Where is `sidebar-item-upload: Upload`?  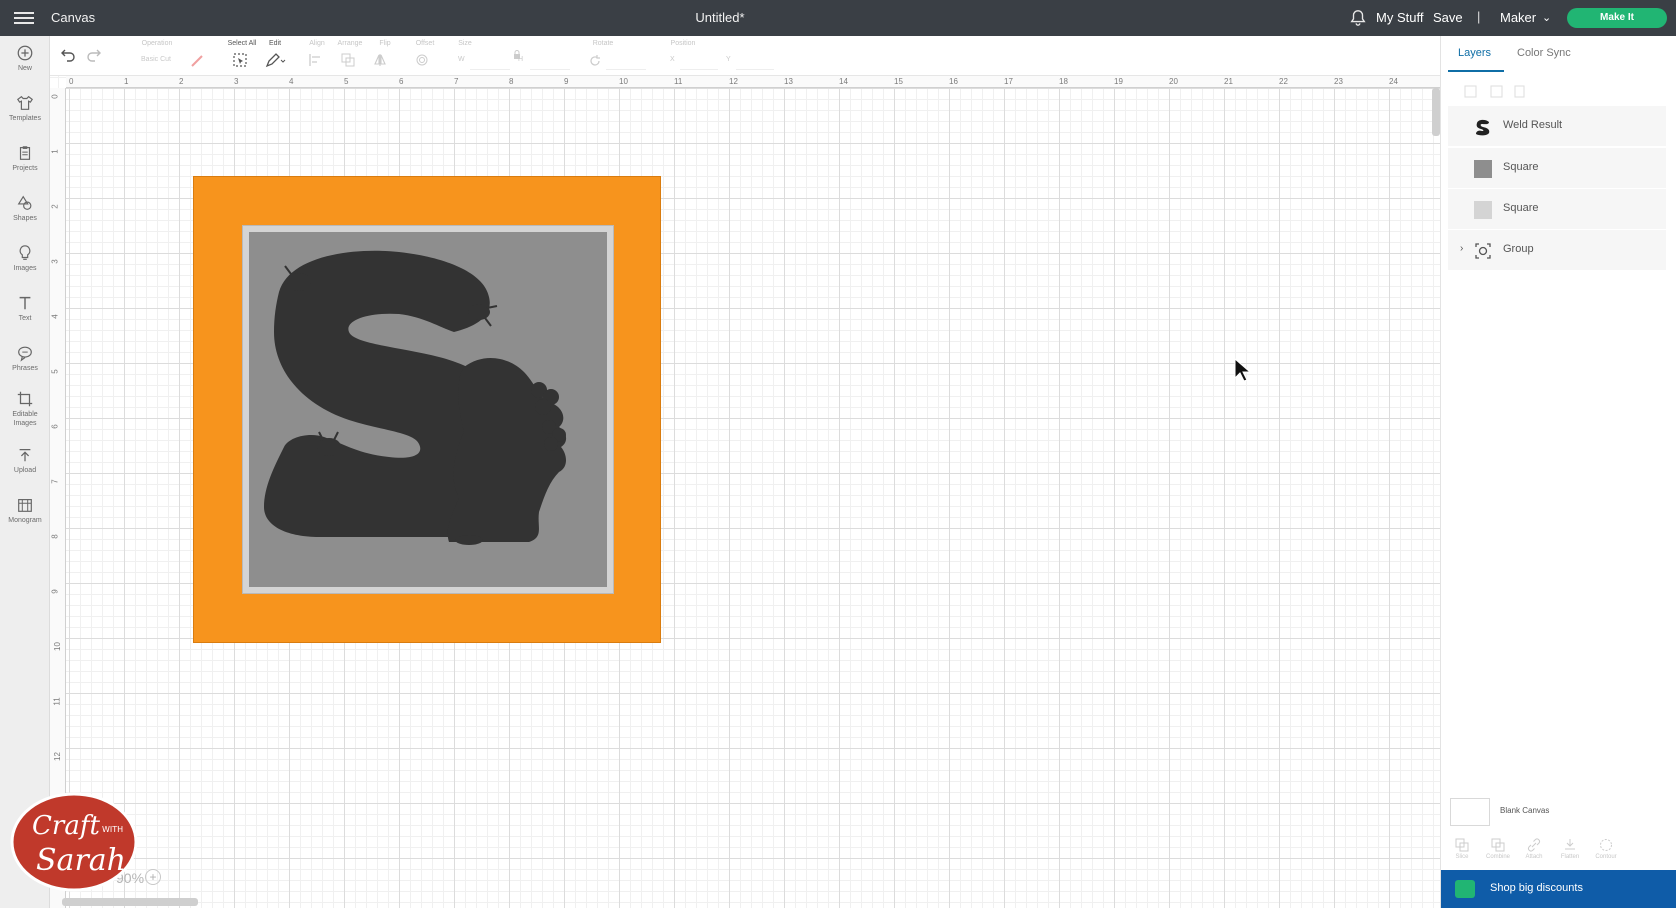 sidebar-item-upload: Upload is located at coordinates (25, 460).